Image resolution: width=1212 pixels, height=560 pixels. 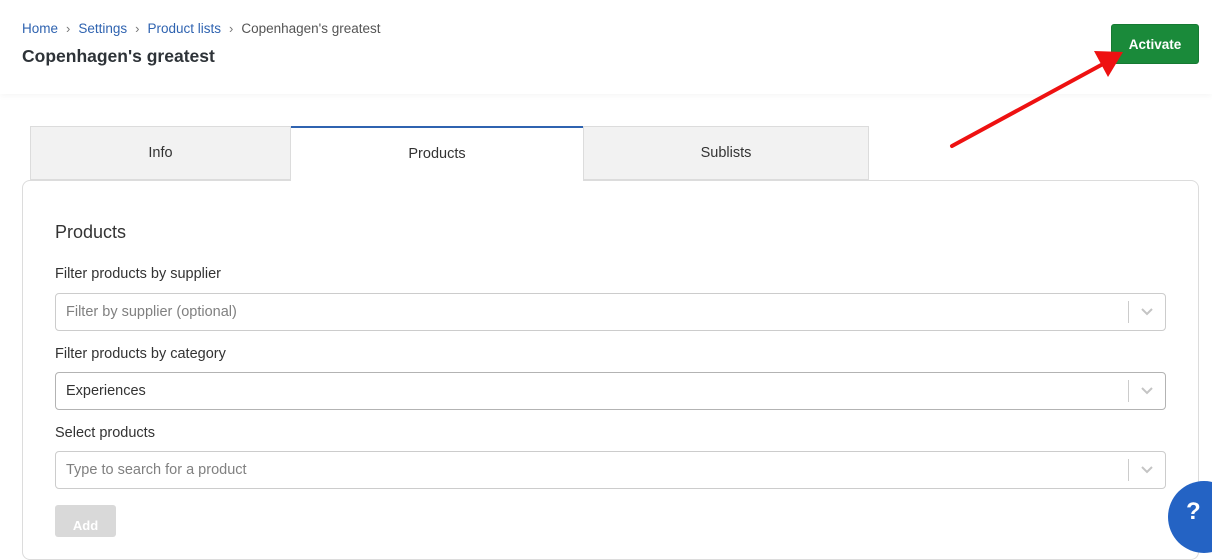 I want to click on supplier-filter-select: Filter by supplier (optional), so click(x=610, y=312).